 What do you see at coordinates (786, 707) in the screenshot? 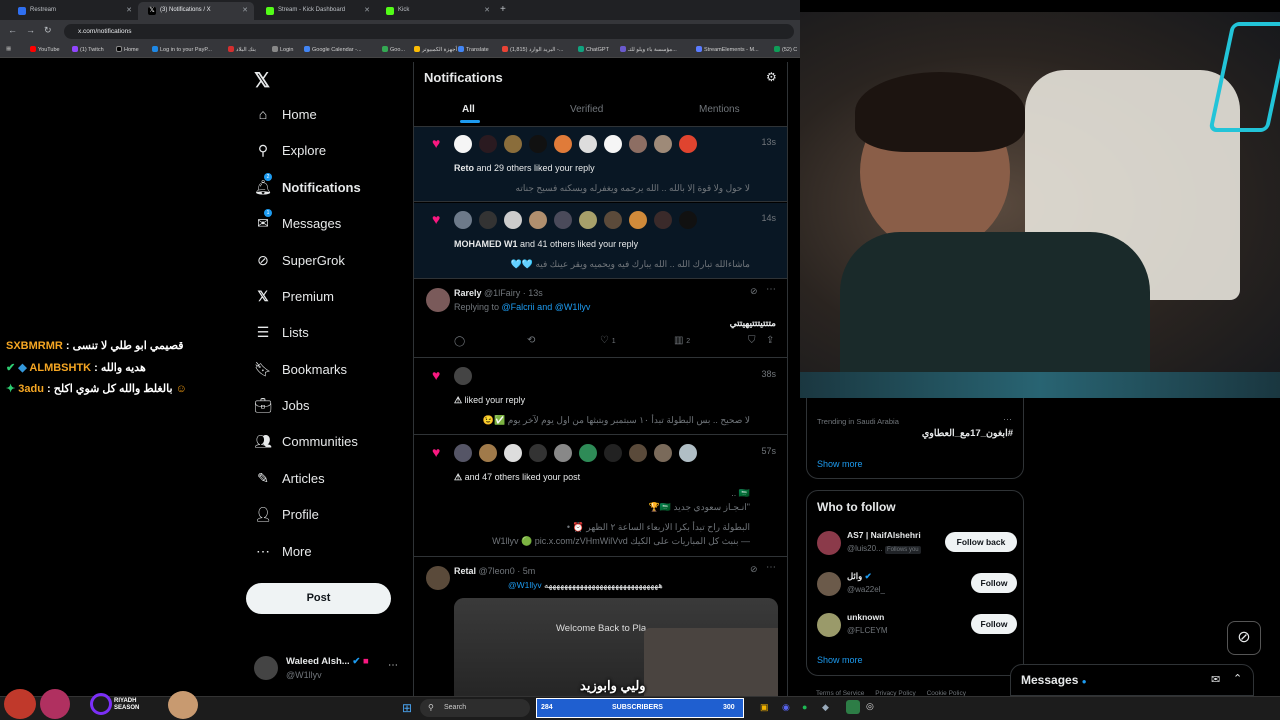
I see `discord-icon: ◉` at bounding box center [786, 707].